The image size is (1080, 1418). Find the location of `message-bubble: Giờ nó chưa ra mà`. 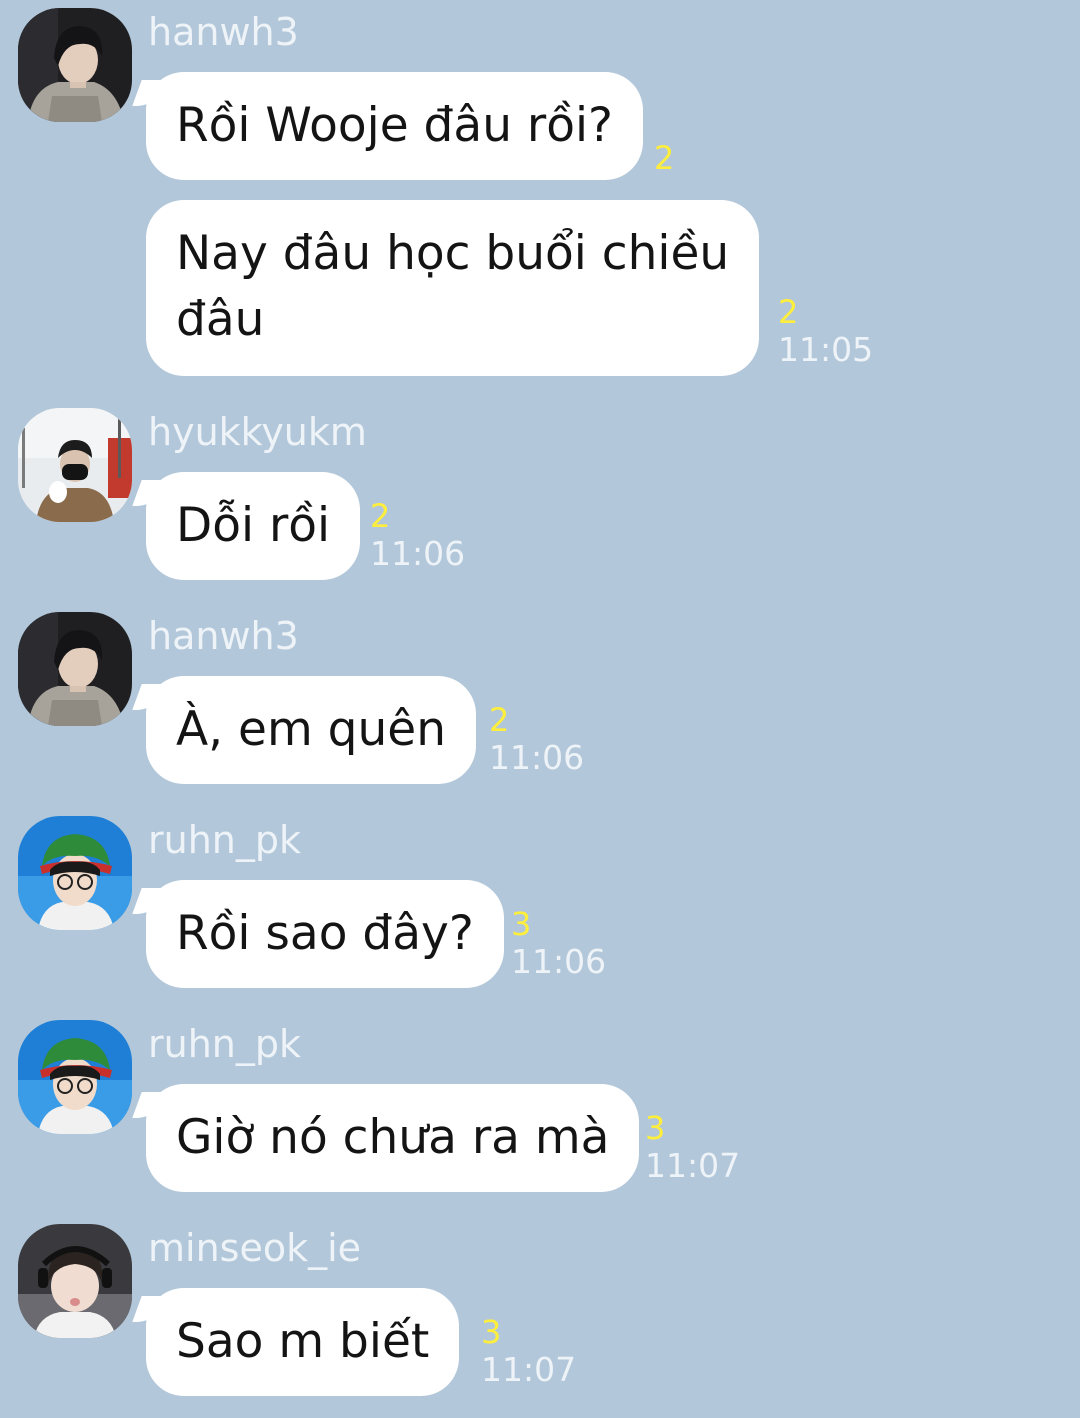

message-bubble: Giờ nó chưa ra mà is located at coordinates (393, 1138).